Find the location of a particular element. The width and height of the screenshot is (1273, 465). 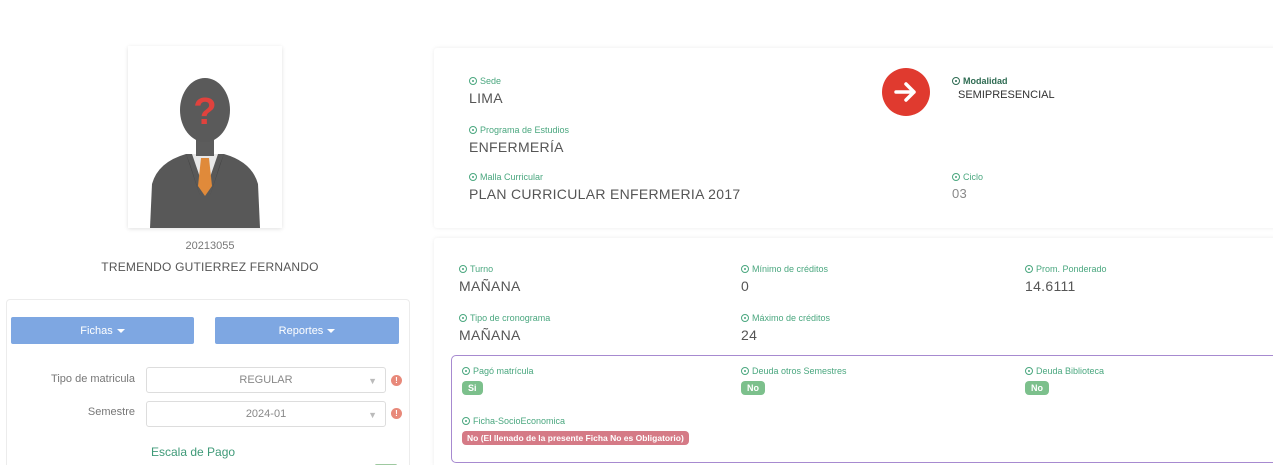

semestre-select: 2024-01 ▼ is located at coordinates (266, 414).